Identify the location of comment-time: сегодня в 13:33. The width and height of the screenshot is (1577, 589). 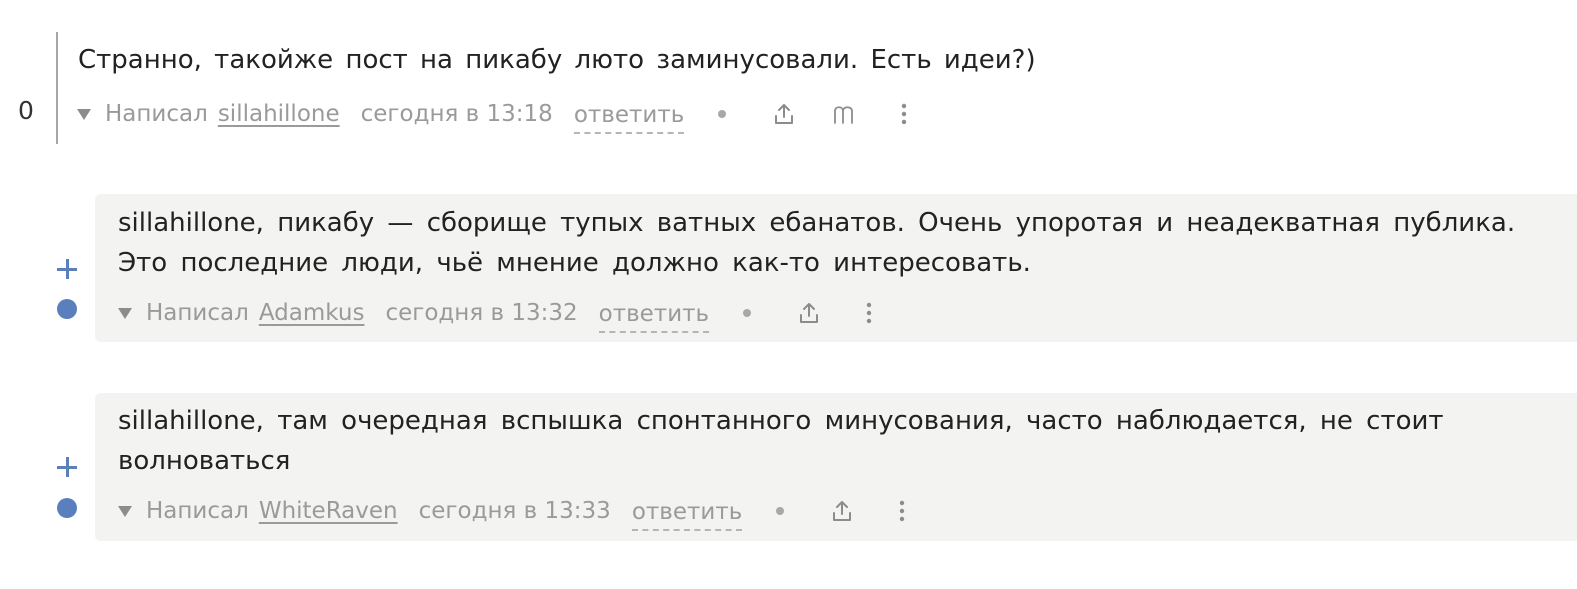
(514, 511).